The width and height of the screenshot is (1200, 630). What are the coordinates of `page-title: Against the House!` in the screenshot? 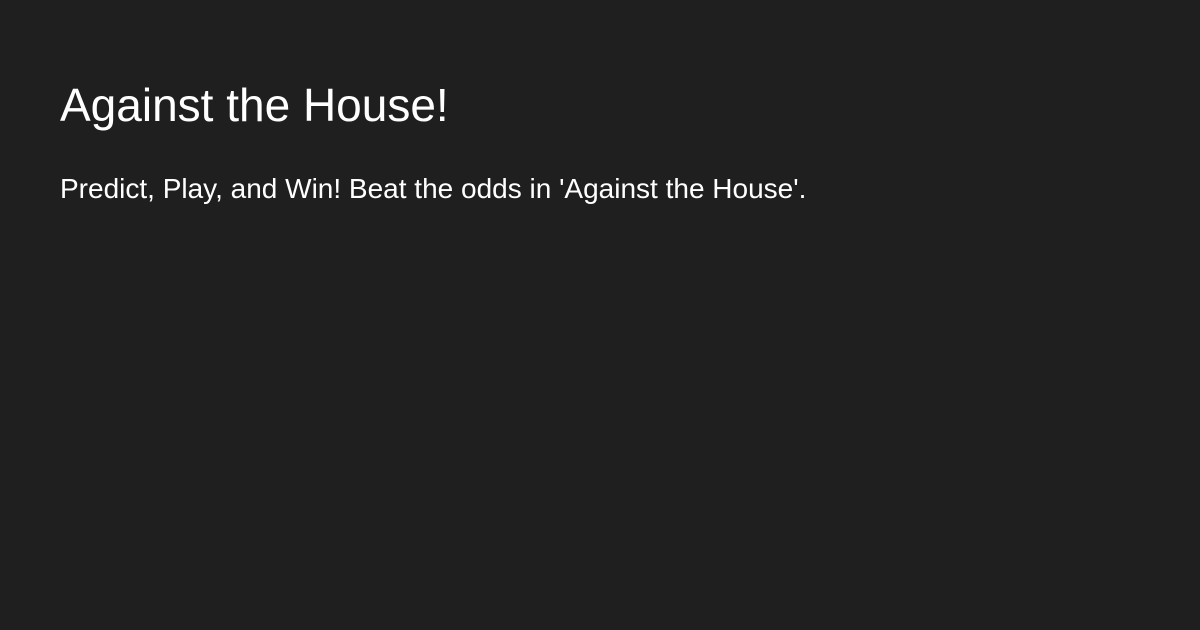 It's located at (254, 105).